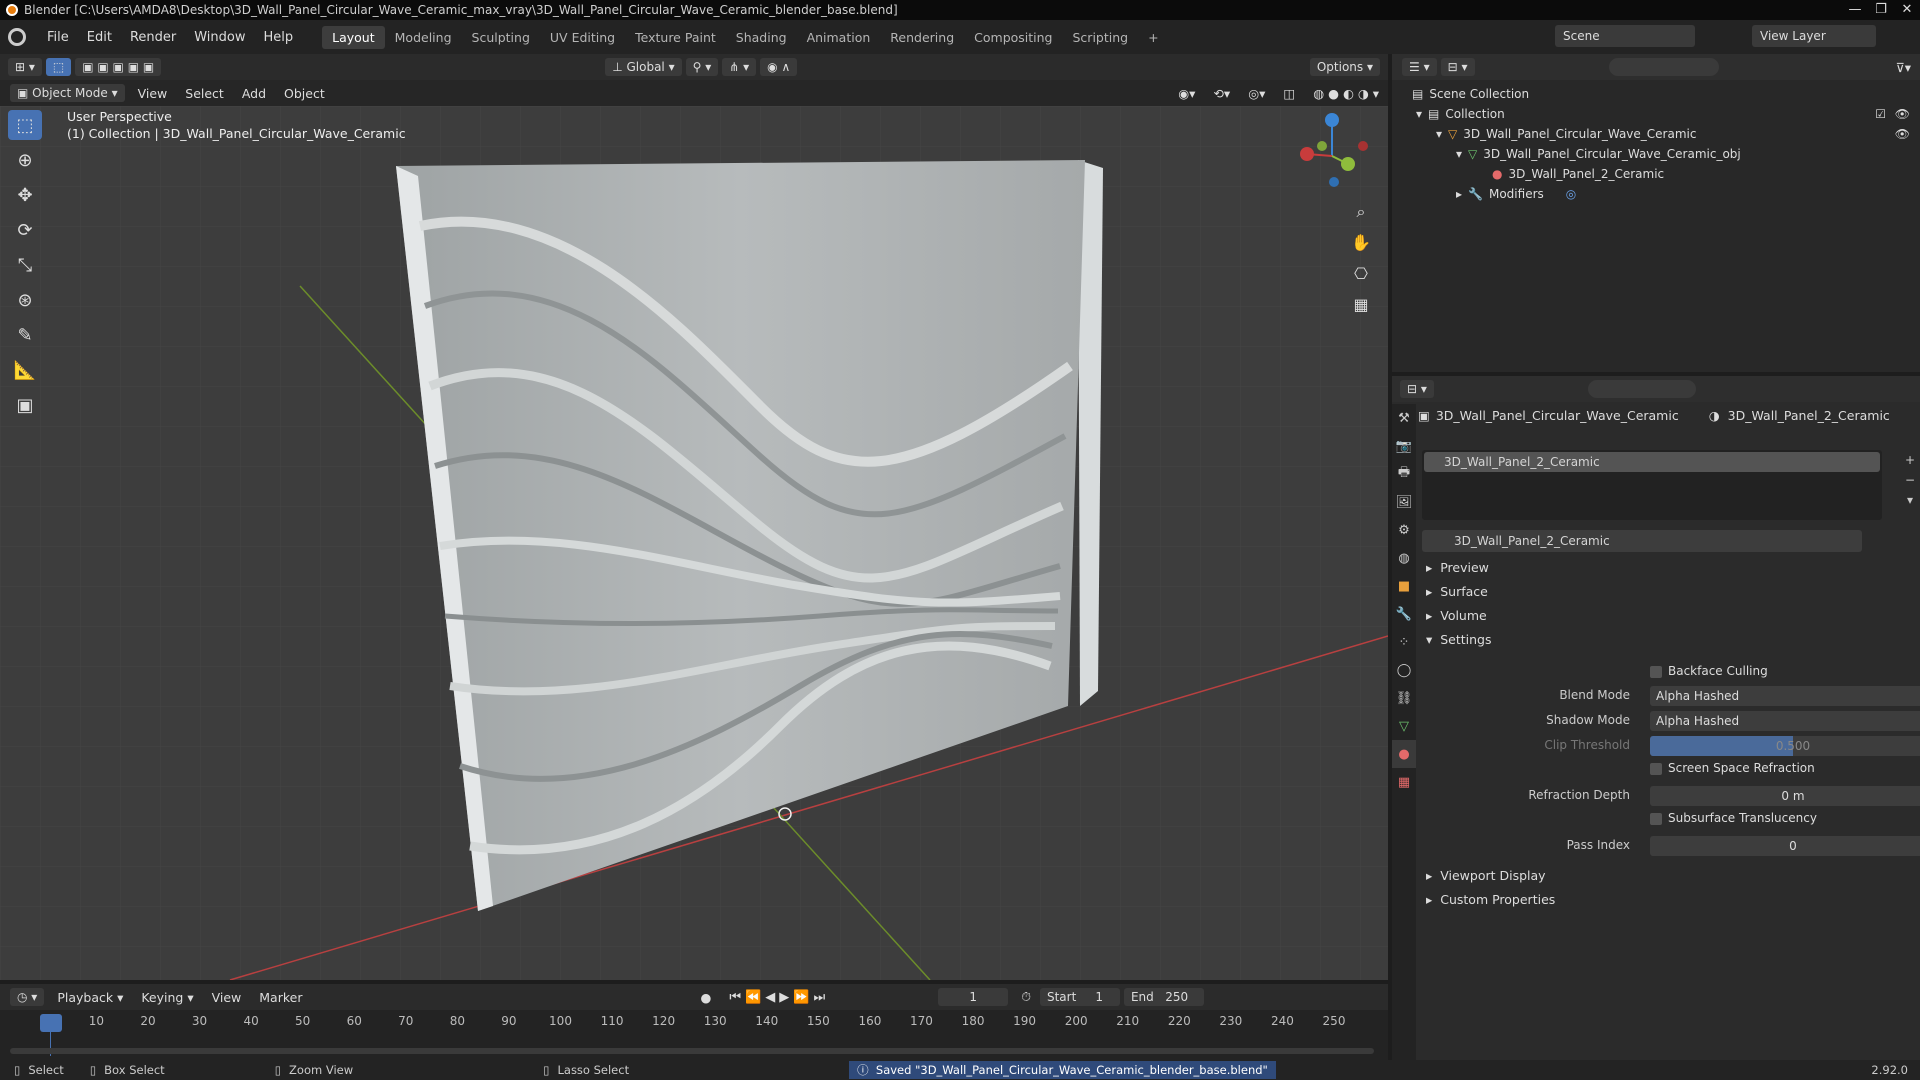  What do you see at coordinates (167, 997) in the screenshot?
I see `menu-keying: Keying ▾` at bounding box center [167, 997].